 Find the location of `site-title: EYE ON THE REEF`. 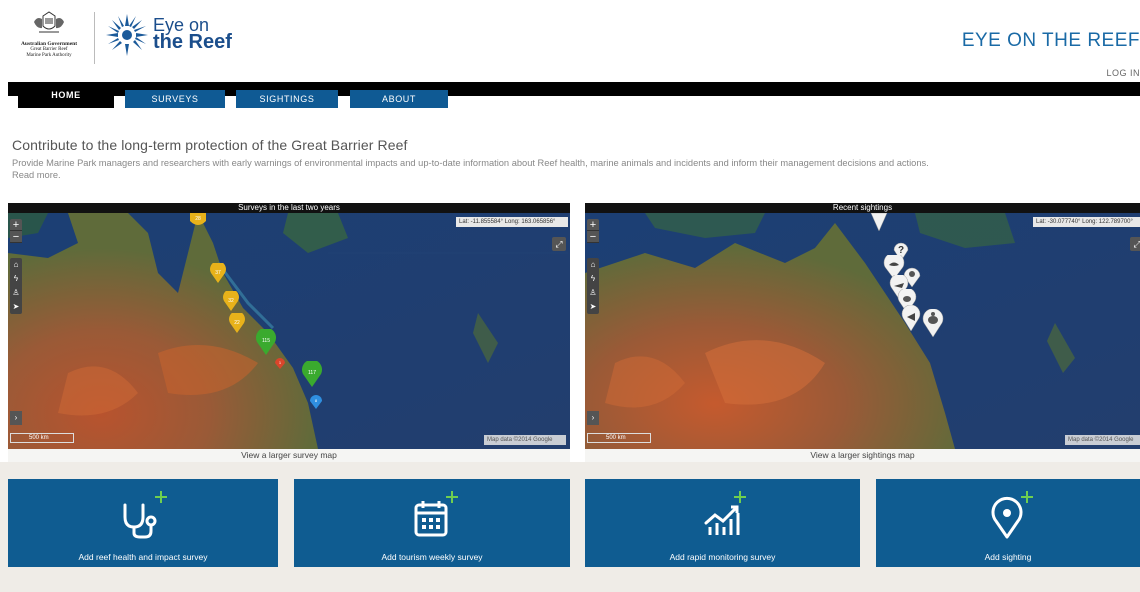

site-title: EYE ON THE REEF is located at coordinates (1050, 40).